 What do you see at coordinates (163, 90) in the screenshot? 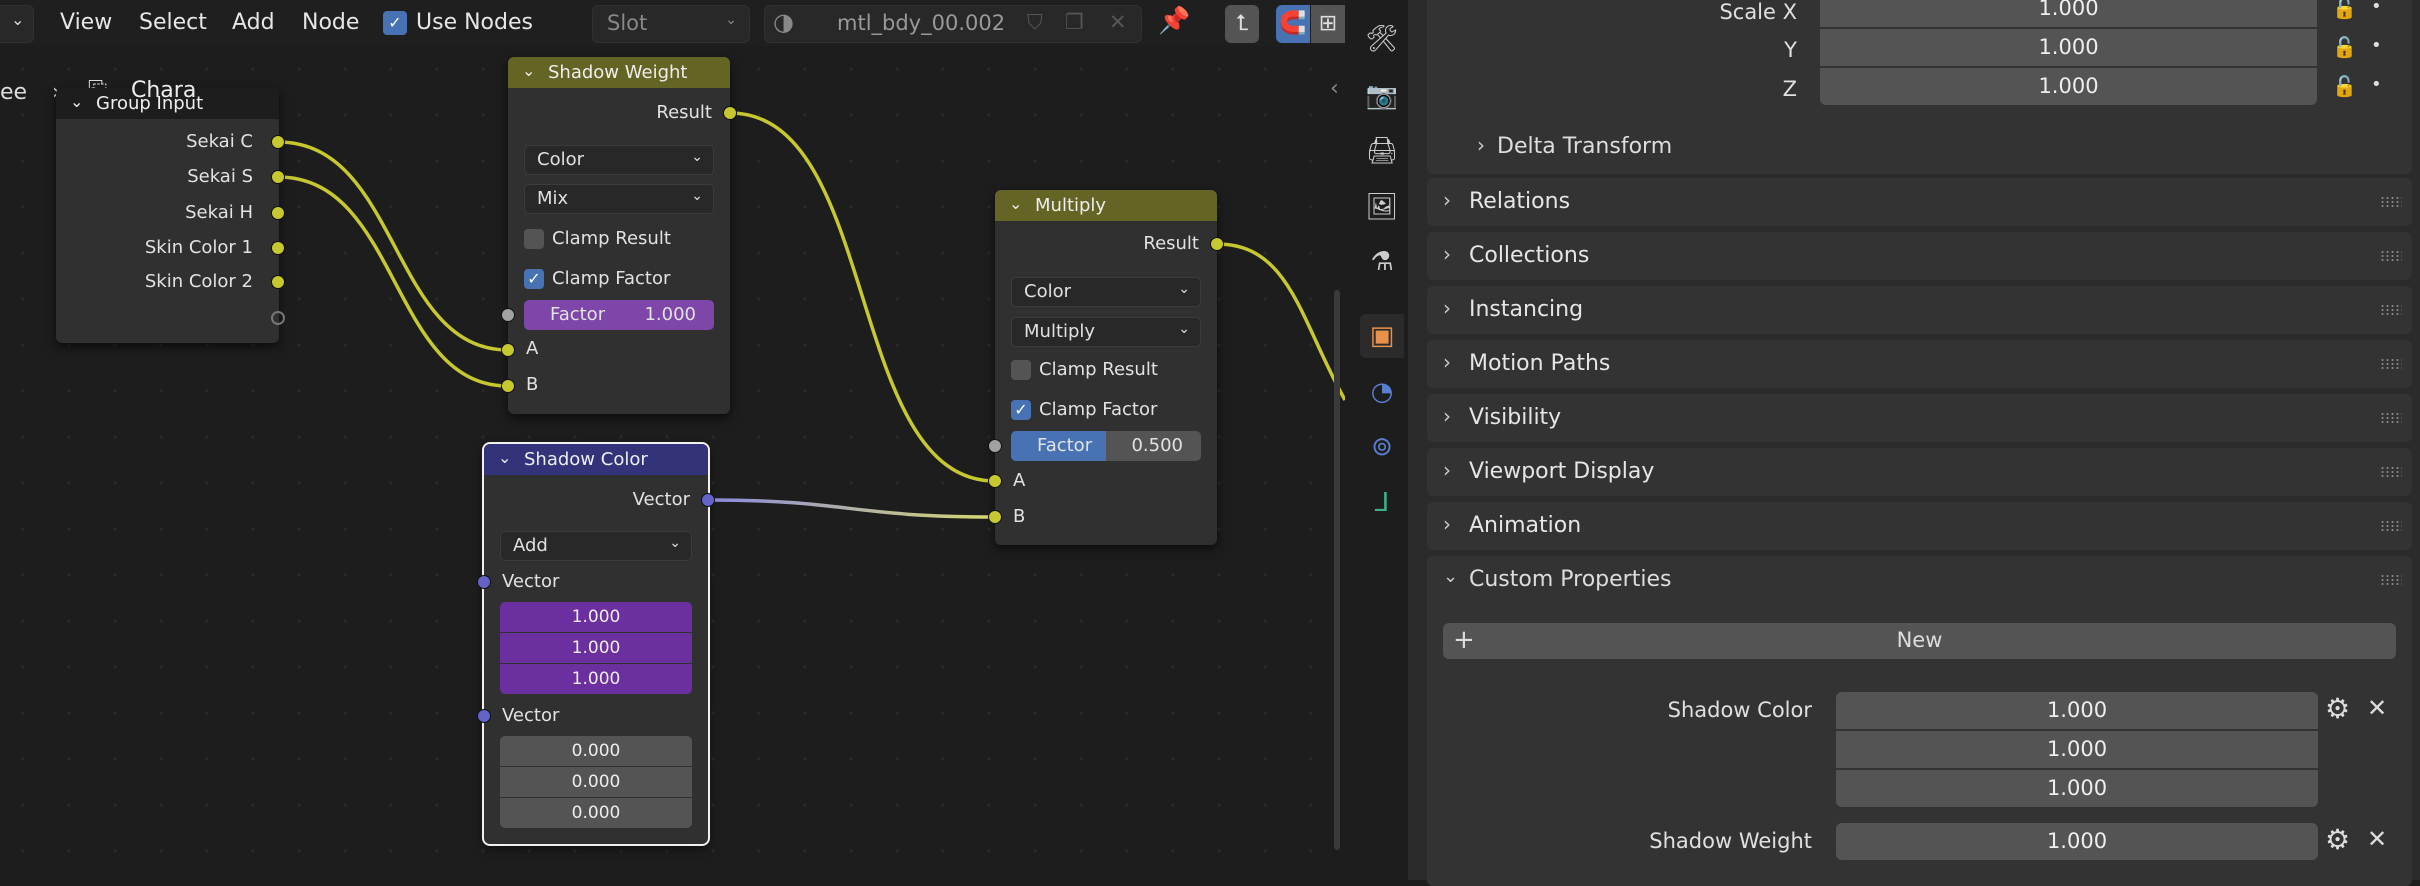
I see `breadcrumb-item: Chara` at bounding box center [163, 90].